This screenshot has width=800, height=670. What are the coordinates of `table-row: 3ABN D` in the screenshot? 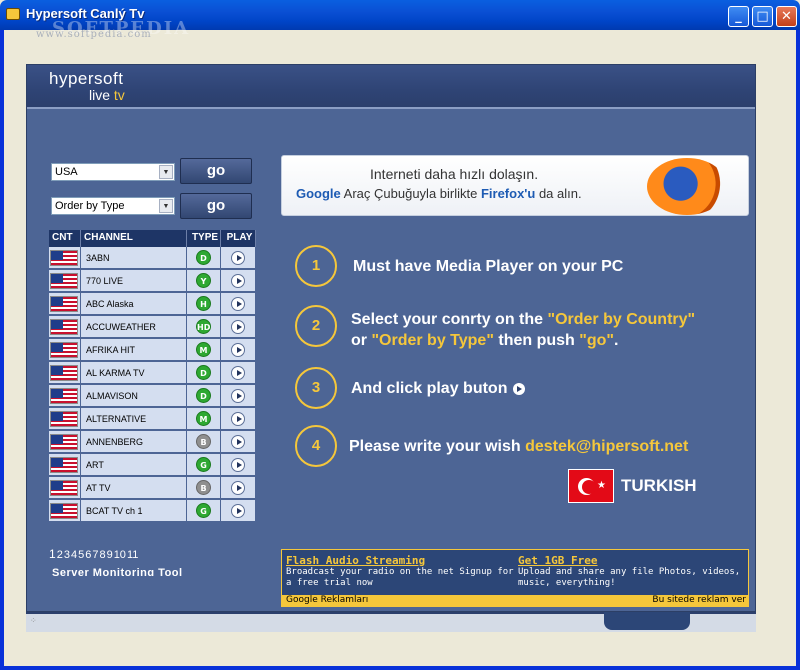 It's located at (152, 258).